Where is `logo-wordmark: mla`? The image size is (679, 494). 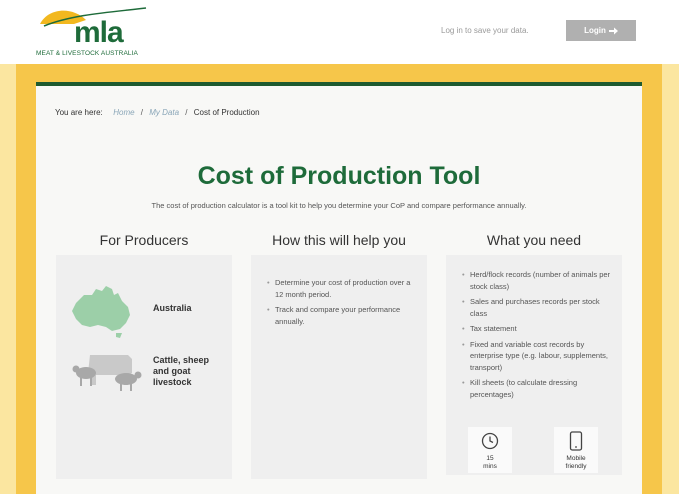
logo-wordmark: mla is located at coordinates (99, 32).